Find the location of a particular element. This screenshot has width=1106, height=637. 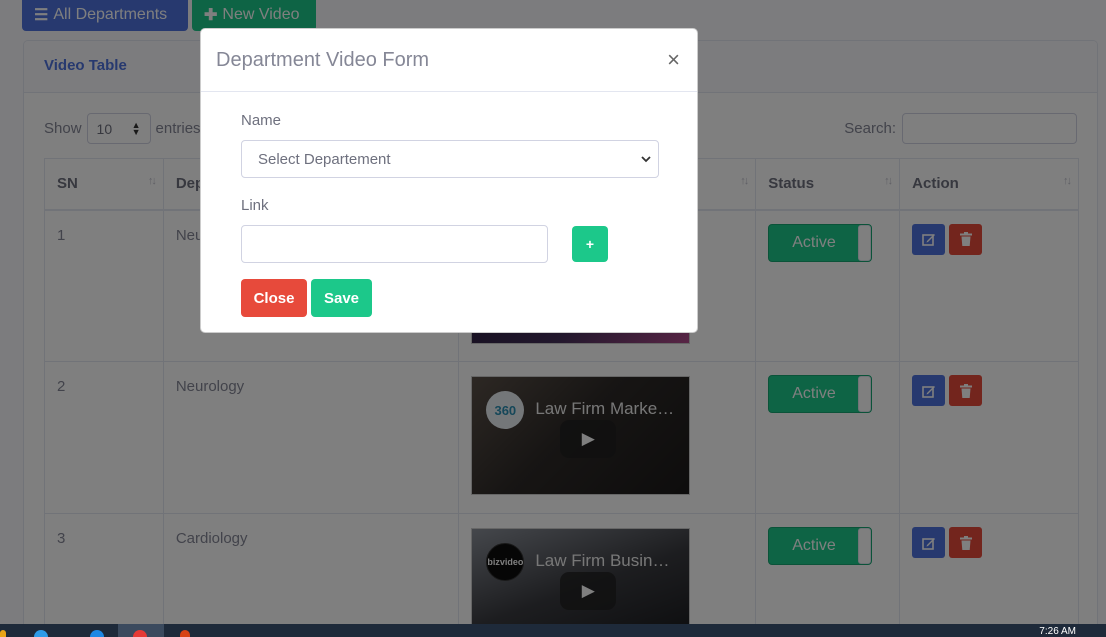

modal-footer: Close Save is located at coordinates (449, 298).